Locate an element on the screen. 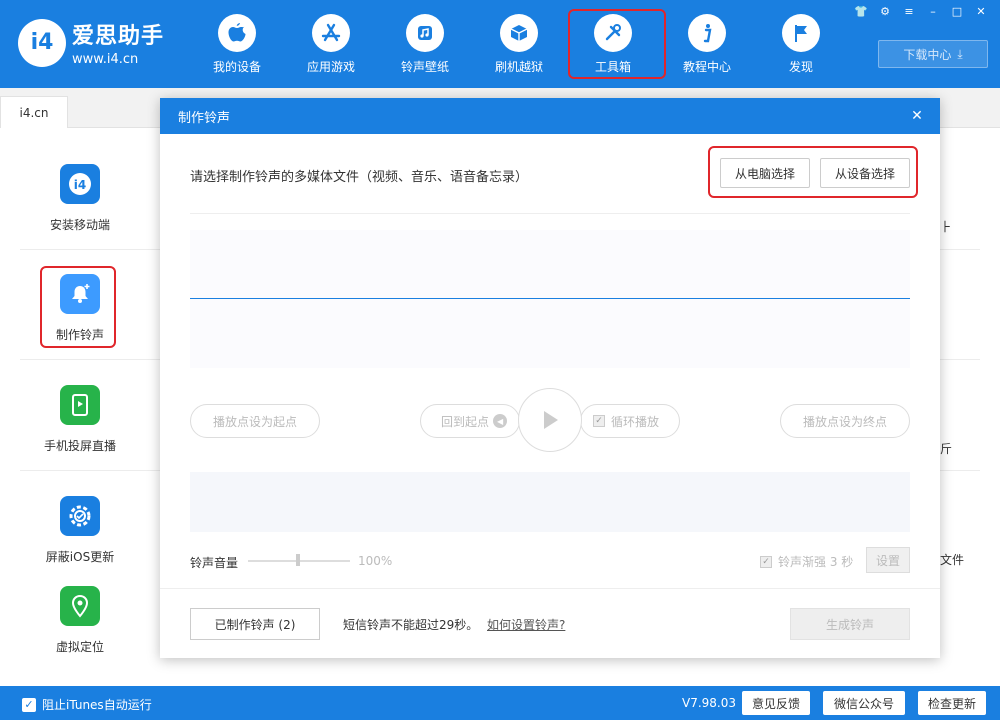 The height and width of the screenshot is (720, 1000). nav-ringtones-wallpapers: 铃声壁纸 is located at coordinates (425, 44).